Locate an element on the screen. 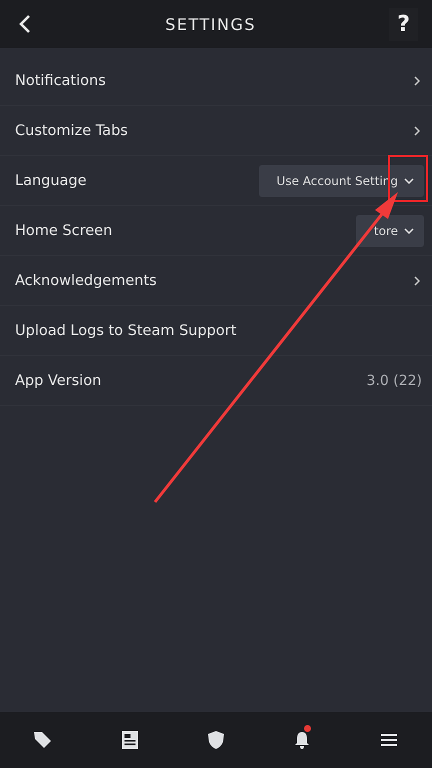 The height and width of the screenshot is (768, 432). back-icon is located at coordinates (25, 24).